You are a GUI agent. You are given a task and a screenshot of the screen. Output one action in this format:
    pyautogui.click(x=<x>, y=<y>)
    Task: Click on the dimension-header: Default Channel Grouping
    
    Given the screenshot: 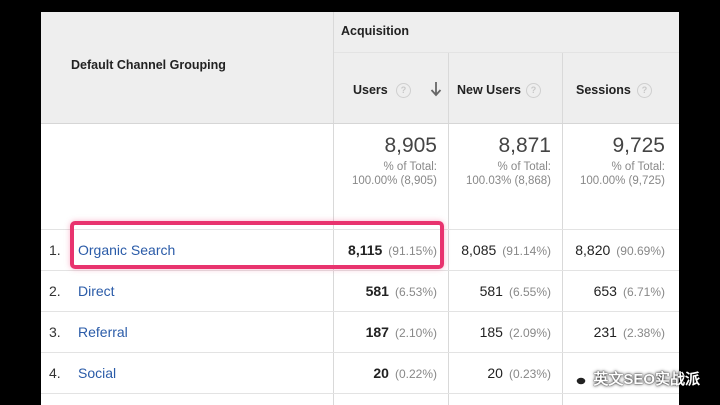 What is the action you would take?
    pyautogui.click(x=148, y=65)
    